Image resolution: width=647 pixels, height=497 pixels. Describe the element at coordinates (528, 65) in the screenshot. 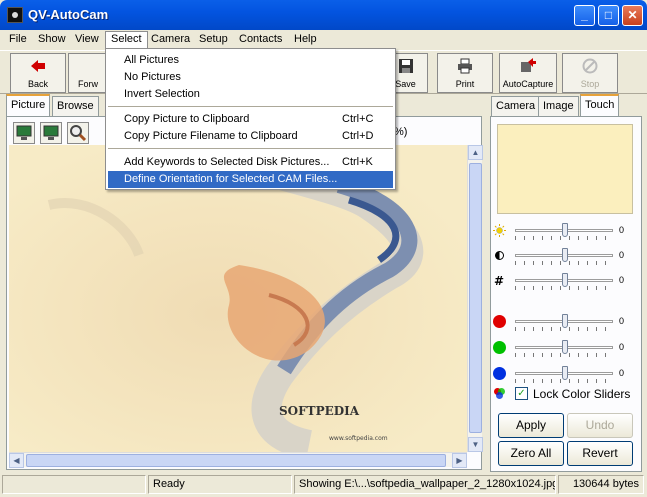

I see `autocapture-icon` at that location.